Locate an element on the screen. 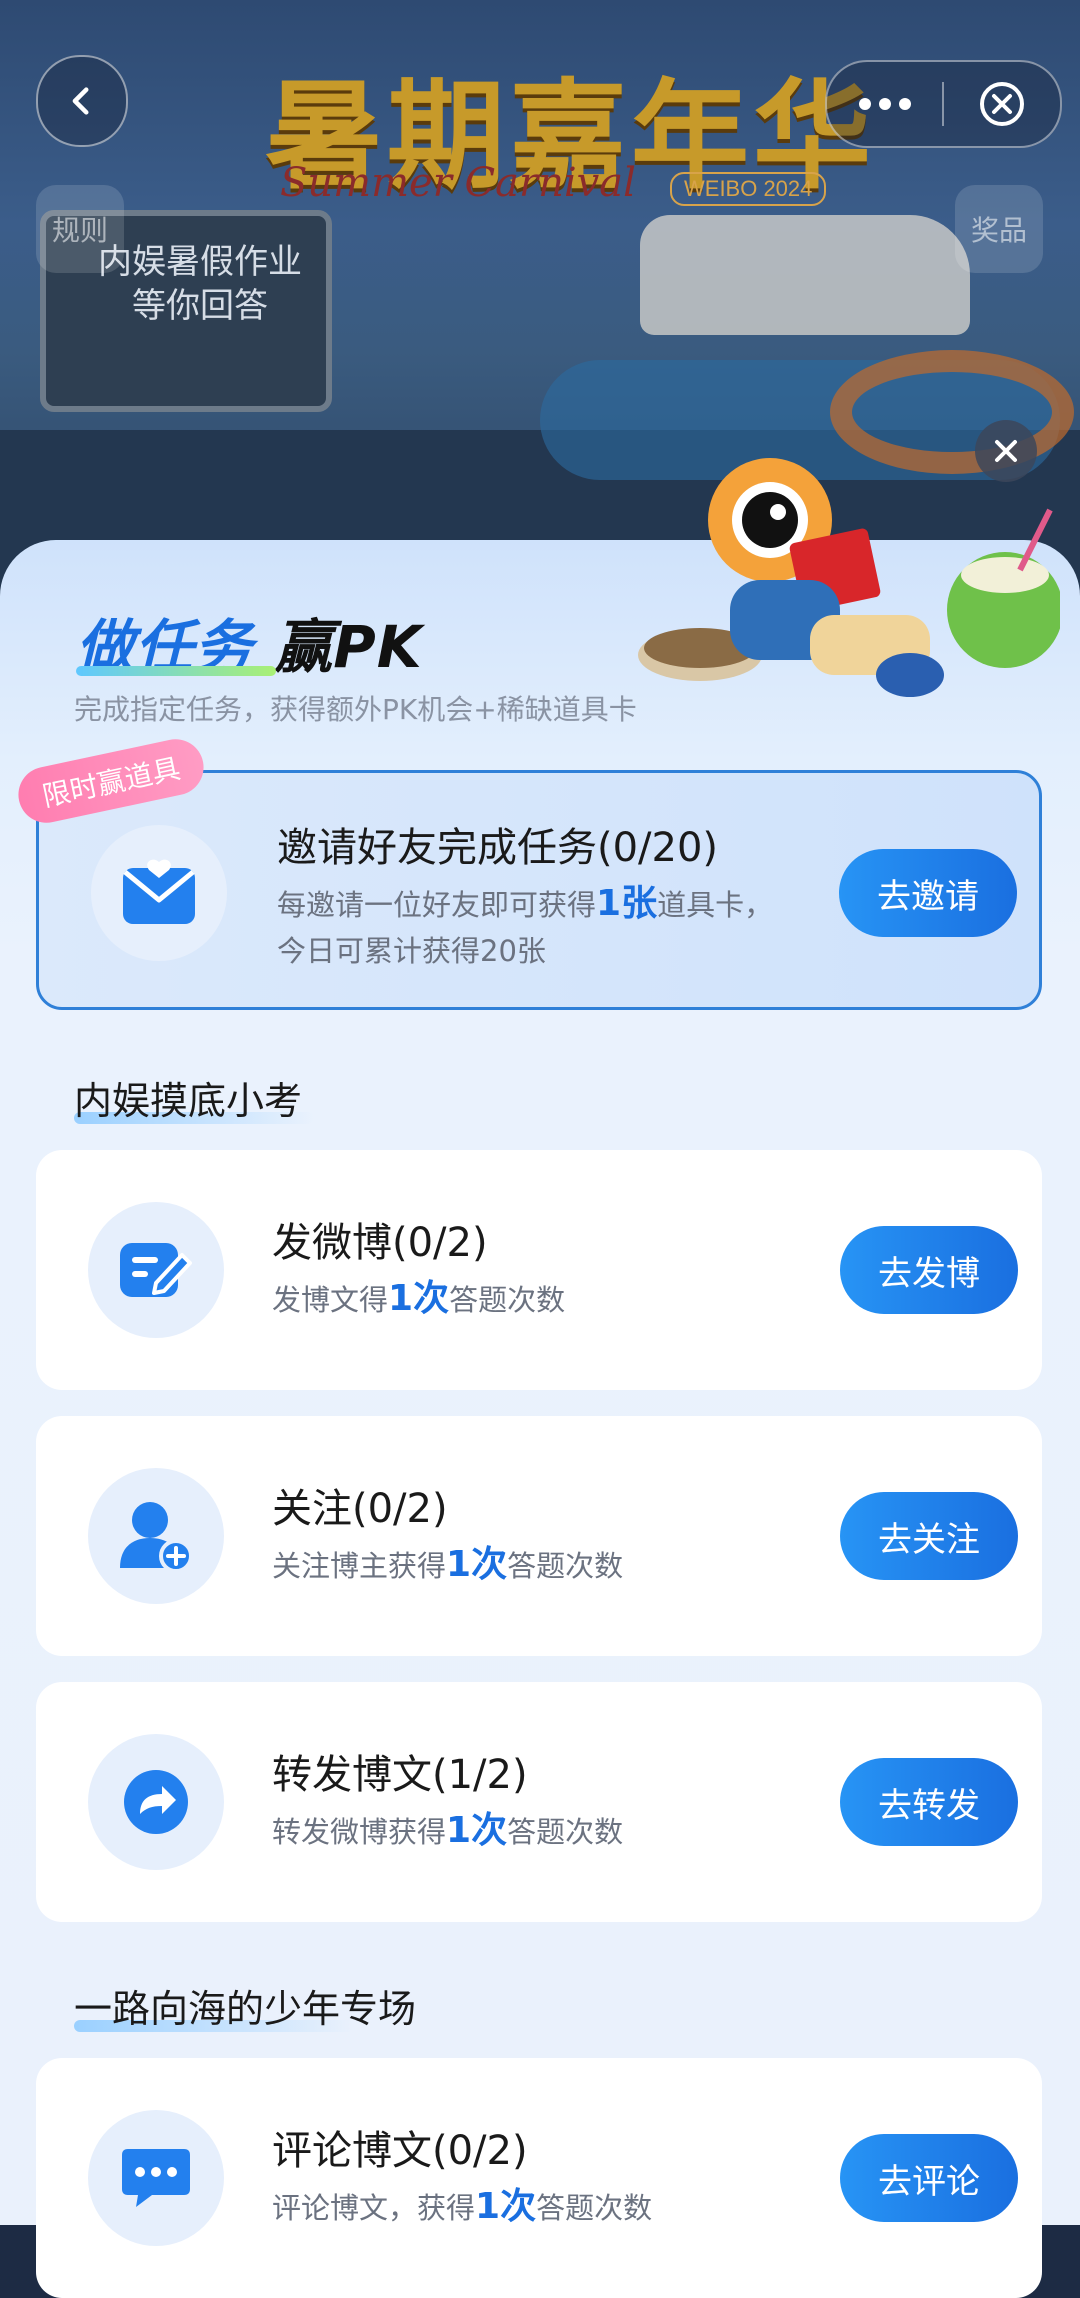 The height and width of the screenshot is (2298, 1080). post-weibo-button: 去发博 is located at coordinates (929, 1270).